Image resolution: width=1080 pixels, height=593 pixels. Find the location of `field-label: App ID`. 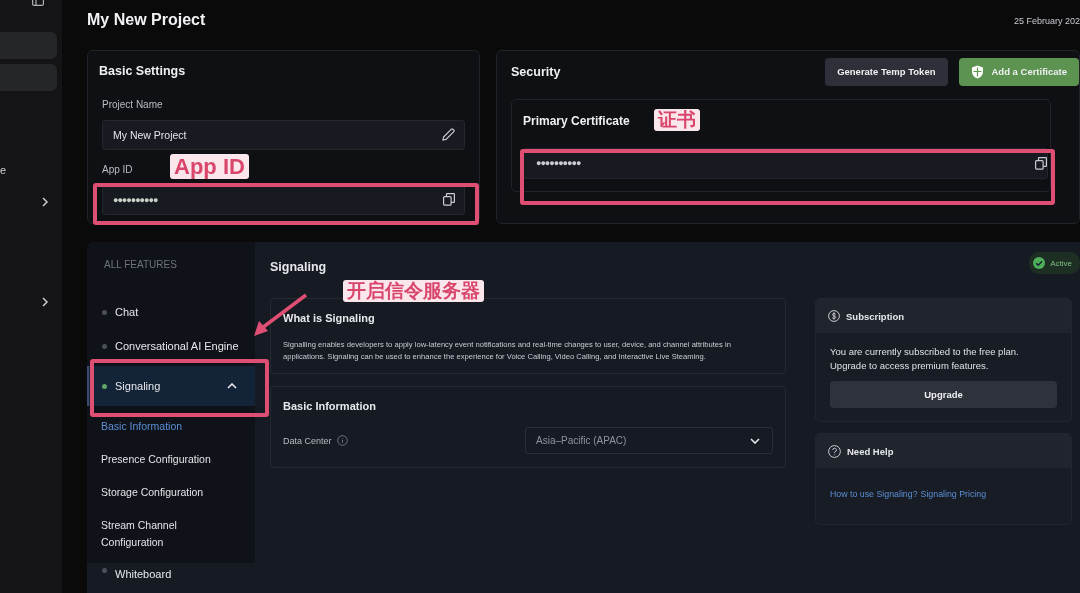

field-label: App ID is located at coordinates (117, 169).